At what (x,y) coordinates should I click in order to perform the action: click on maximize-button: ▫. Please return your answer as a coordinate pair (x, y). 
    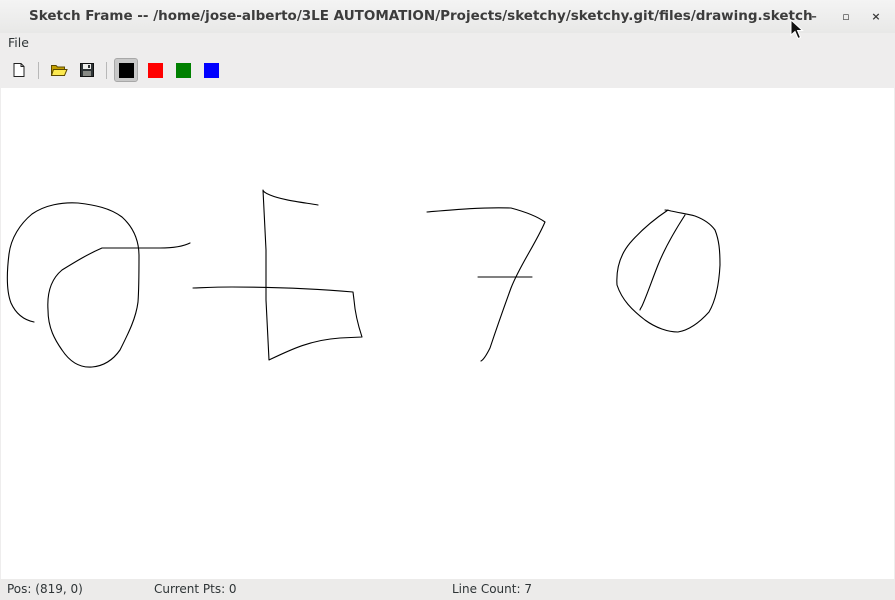
    Looking at the image, I should click on (846, 17).